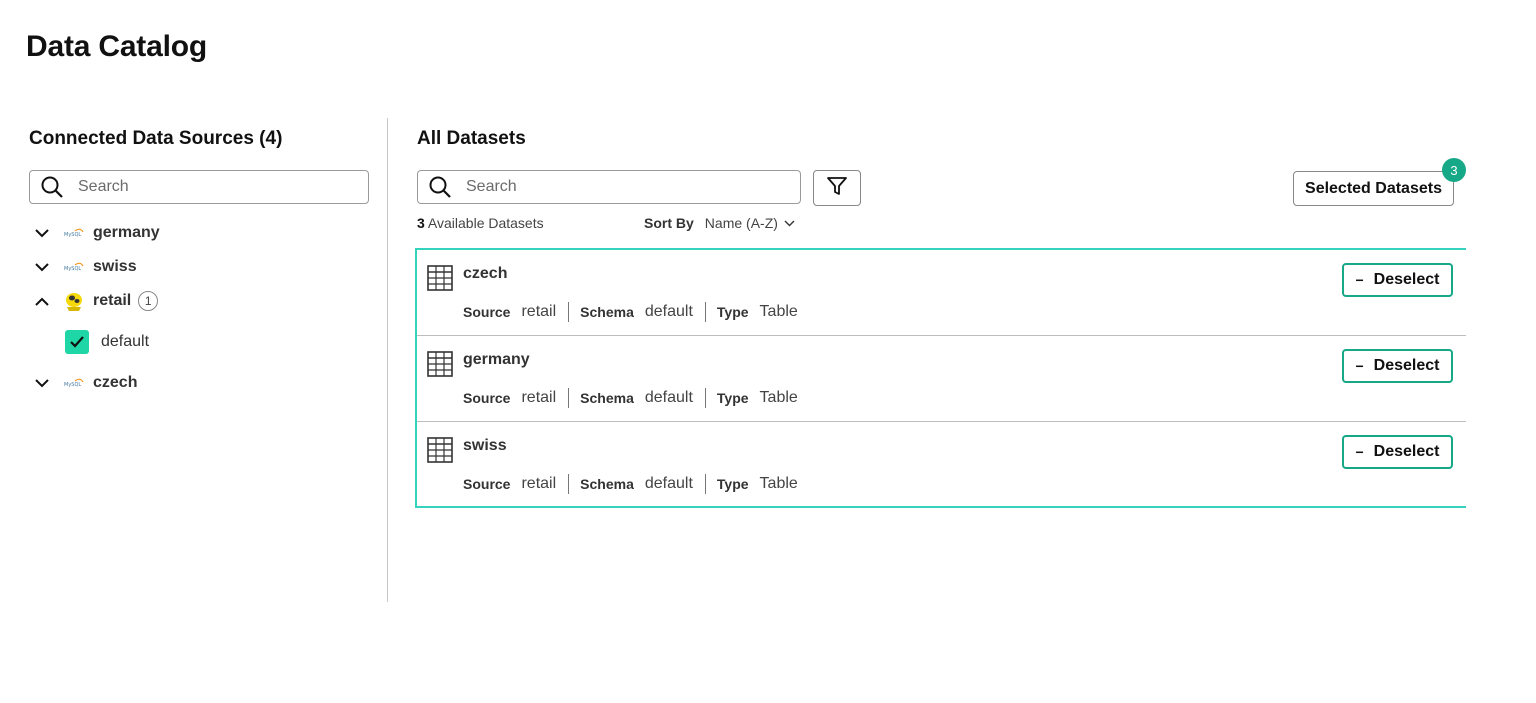 Image resolution: width=1536 pixels, height=703 pixels. Describe the element at coordinates (632, 187) in the screenshot. I see `datasets-search-input` at that location.